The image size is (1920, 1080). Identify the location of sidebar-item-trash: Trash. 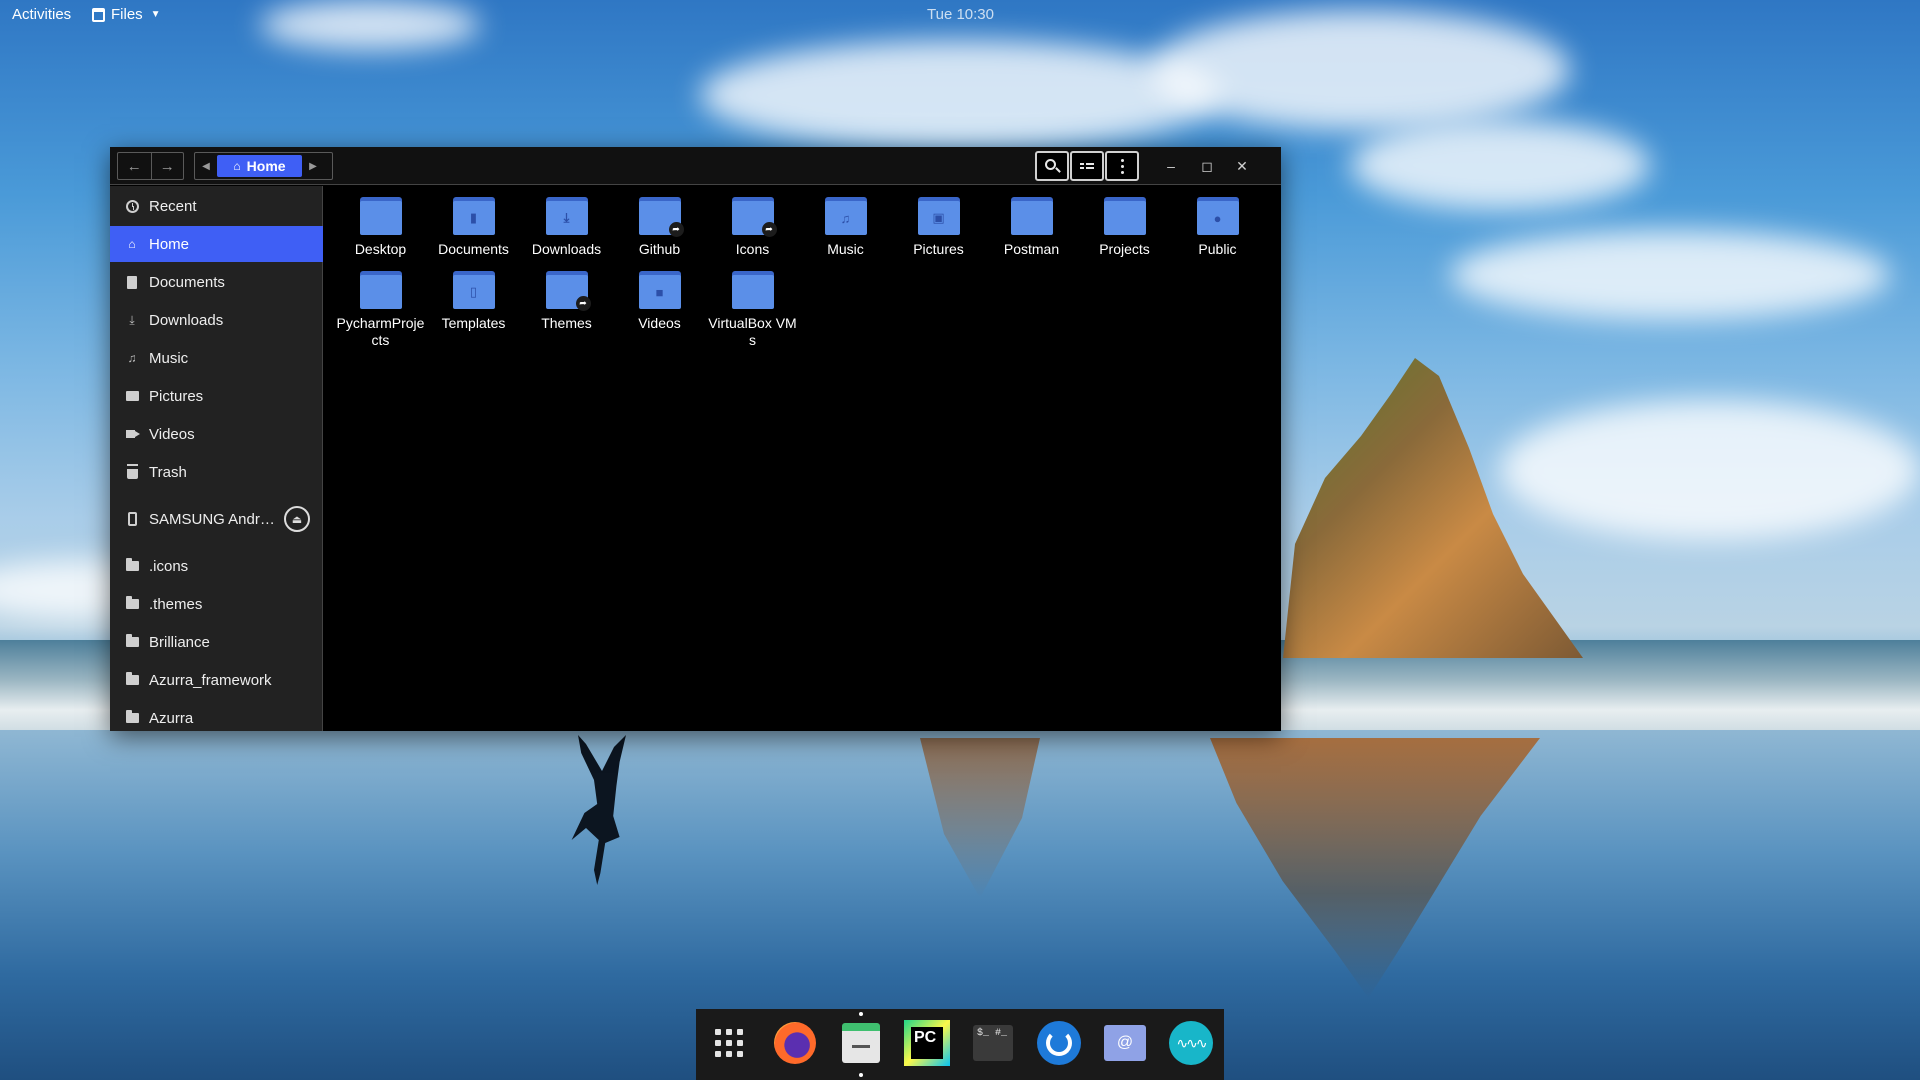
(216, 472).